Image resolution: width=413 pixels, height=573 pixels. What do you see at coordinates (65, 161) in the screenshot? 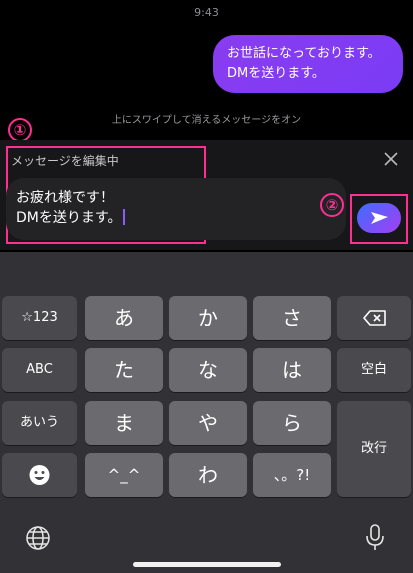
I see `edit-panel-title: メッセージを編集中` at bounding box center [65, 161].